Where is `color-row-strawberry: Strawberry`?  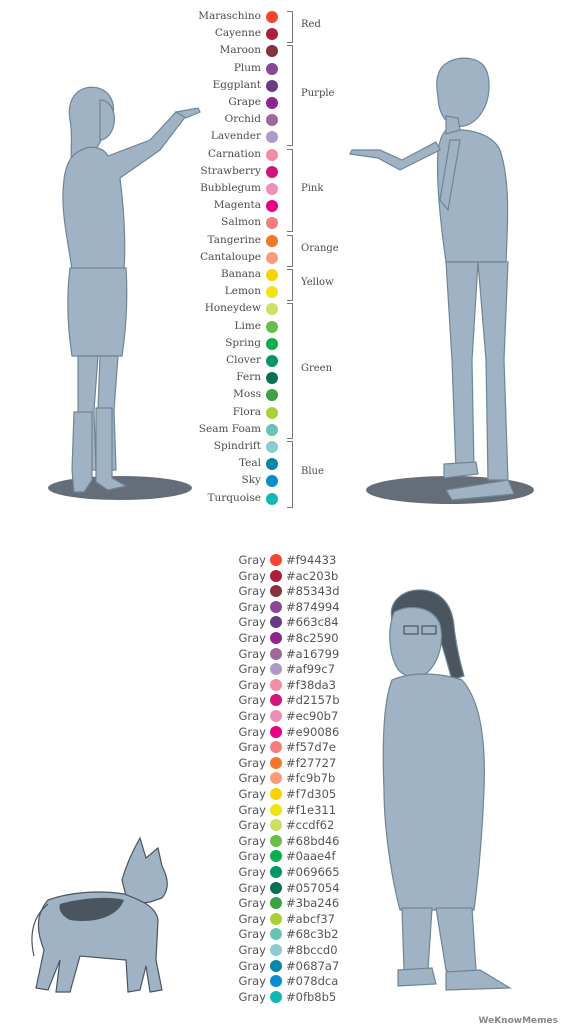
color-row-strawberry: Strawberry is located at coordinates (230, 172).